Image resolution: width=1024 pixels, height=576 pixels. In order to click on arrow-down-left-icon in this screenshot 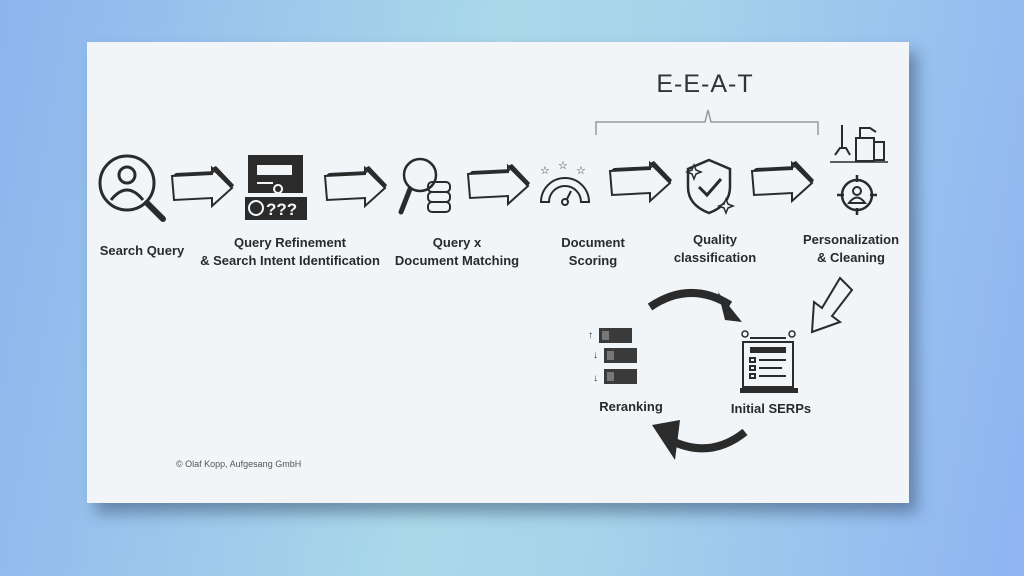, I will do `click(832, 305)`.